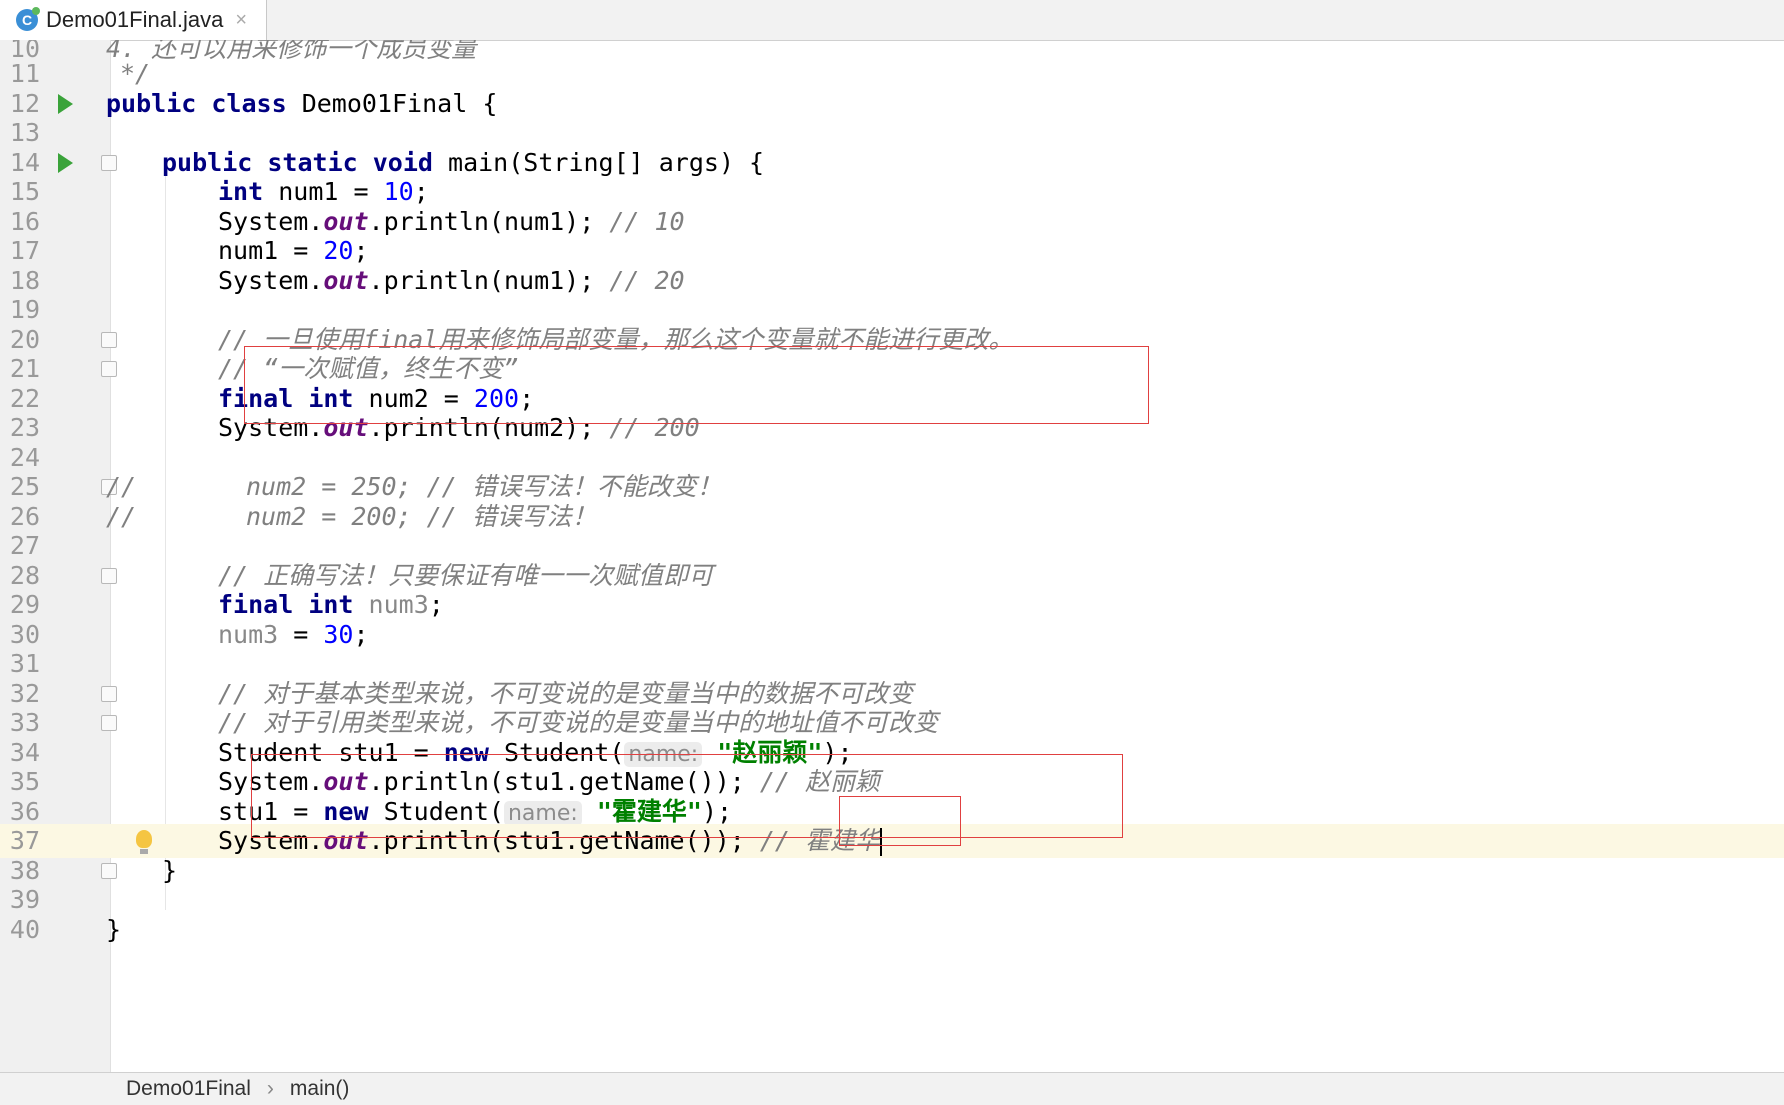 This screenshot has height=1105, width=1784. What do you see at coordinates (24, 368) in the screenshot?
I see `line-number: 21` at bounding box center [24, 368].